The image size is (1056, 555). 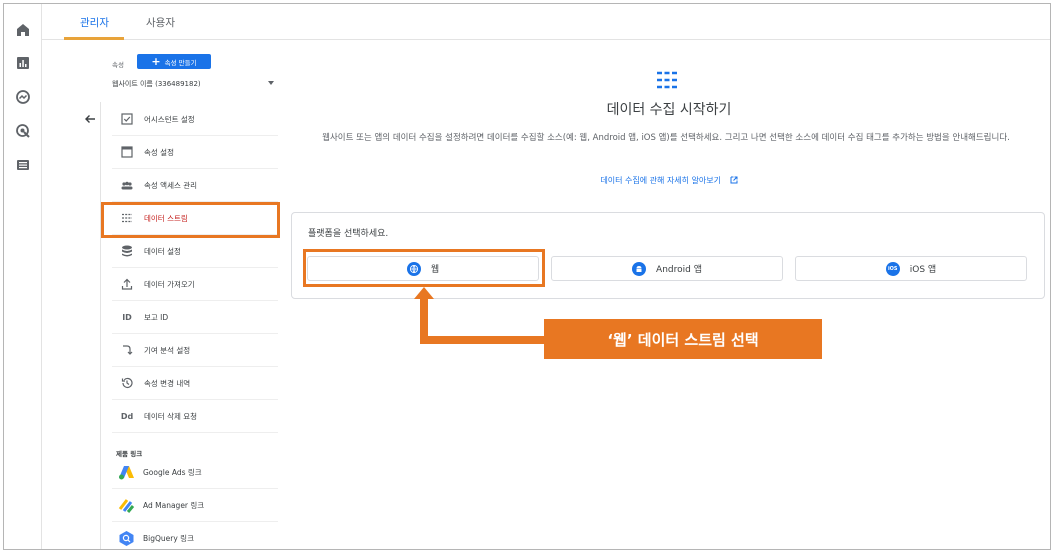 What do you see at coordinates (23, 63) in the screenshot?
I see `reports-icon` at bounding box center [23, 63].